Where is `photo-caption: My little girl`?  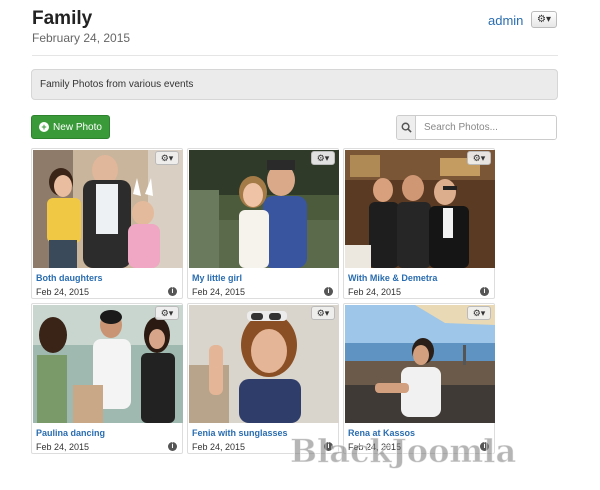 photo-caption: My little girl is located at coordinates (217, 278).